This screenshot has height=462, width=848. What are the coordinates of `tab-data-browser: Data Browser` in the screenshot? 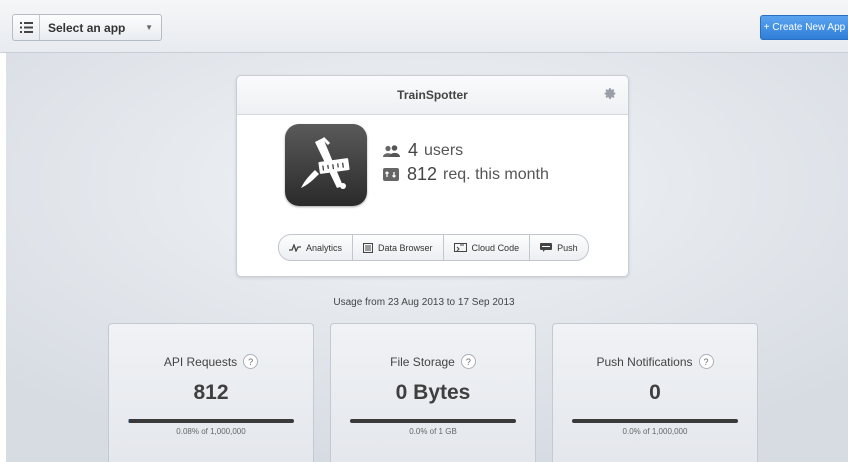 It's located at (398, 247).